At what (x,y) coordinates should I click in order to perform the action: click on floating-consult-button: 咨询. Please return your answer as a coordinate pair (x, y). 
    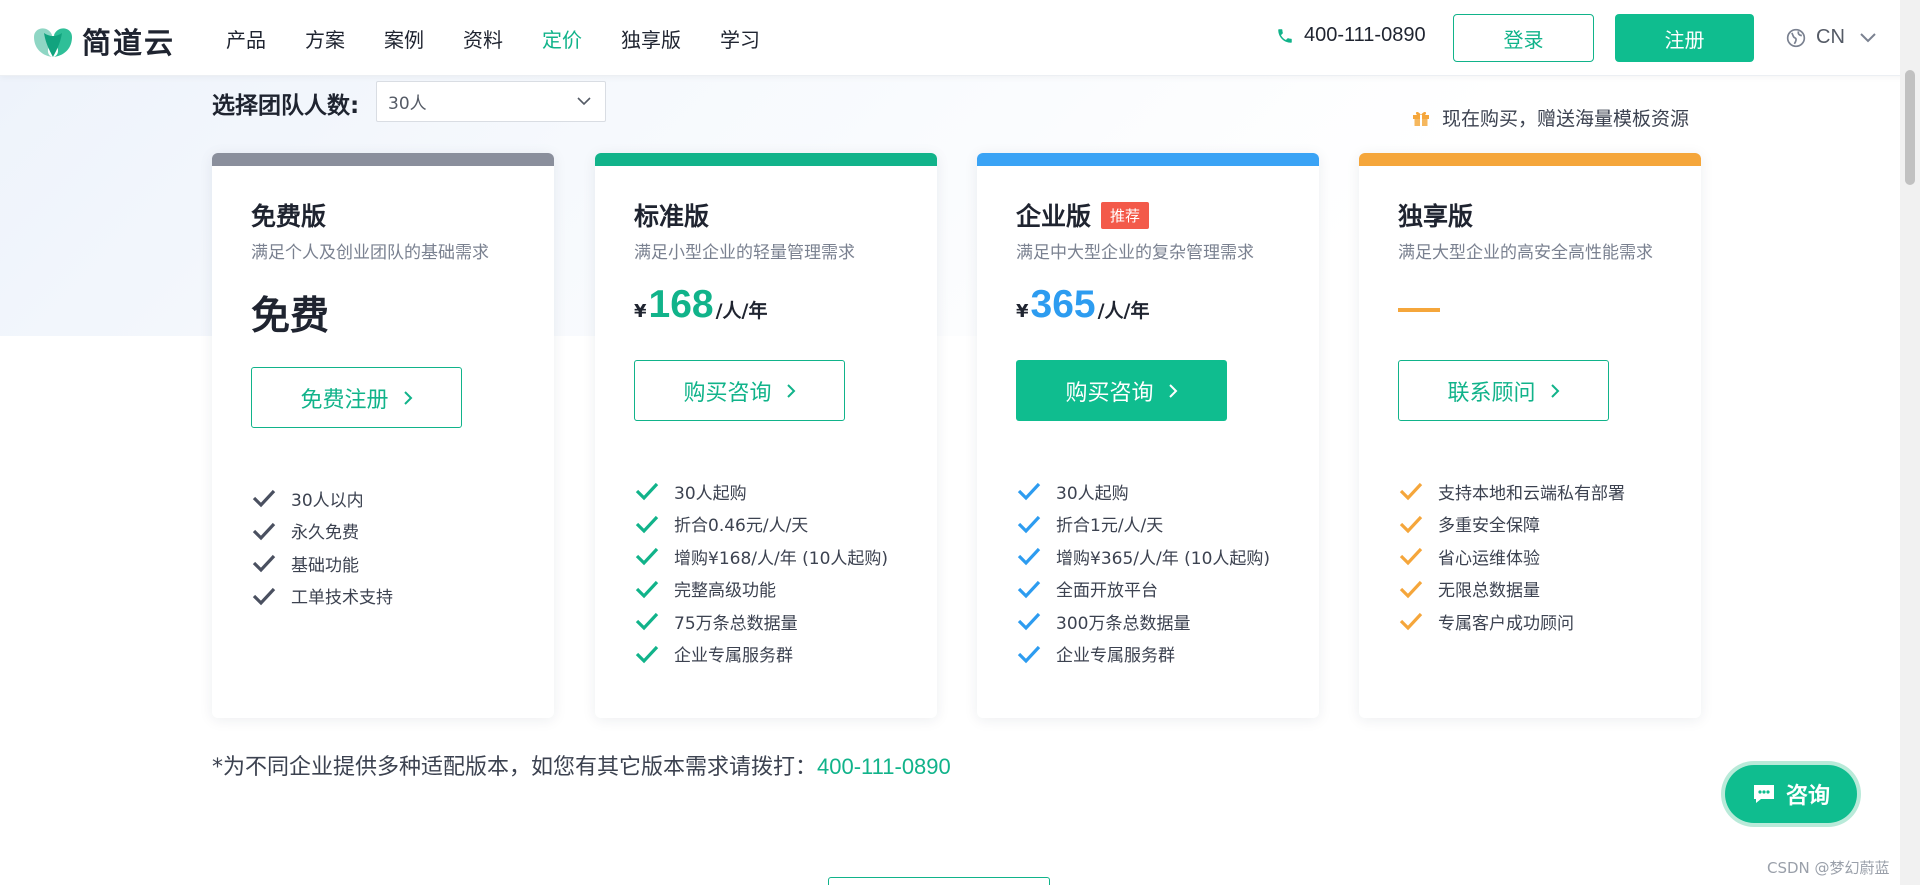
    Looking at the image, I should click on (1791, 794).